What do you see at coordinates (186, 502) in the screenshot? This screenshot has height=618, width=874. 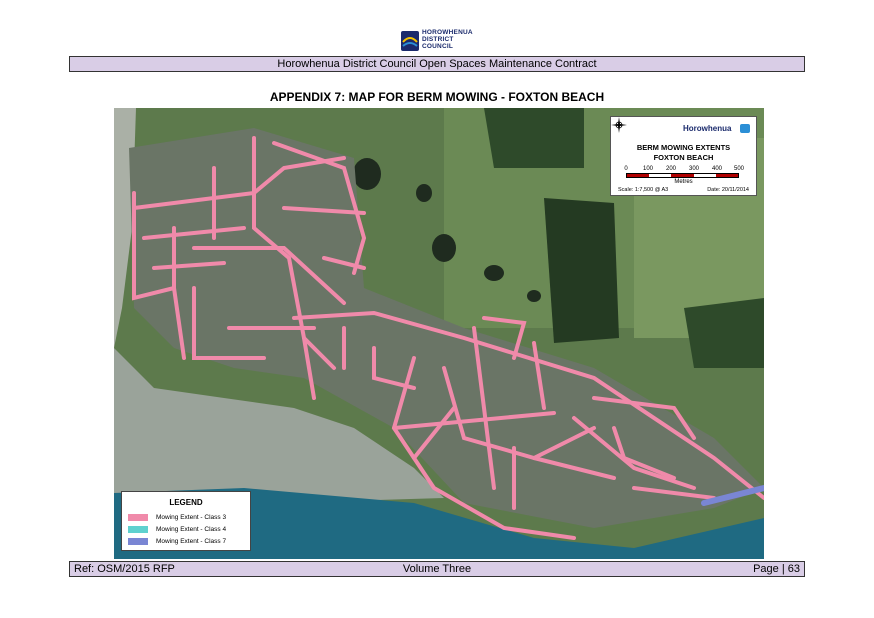 I see `legend-title: LEGEND` at bounding box center [186, 502].